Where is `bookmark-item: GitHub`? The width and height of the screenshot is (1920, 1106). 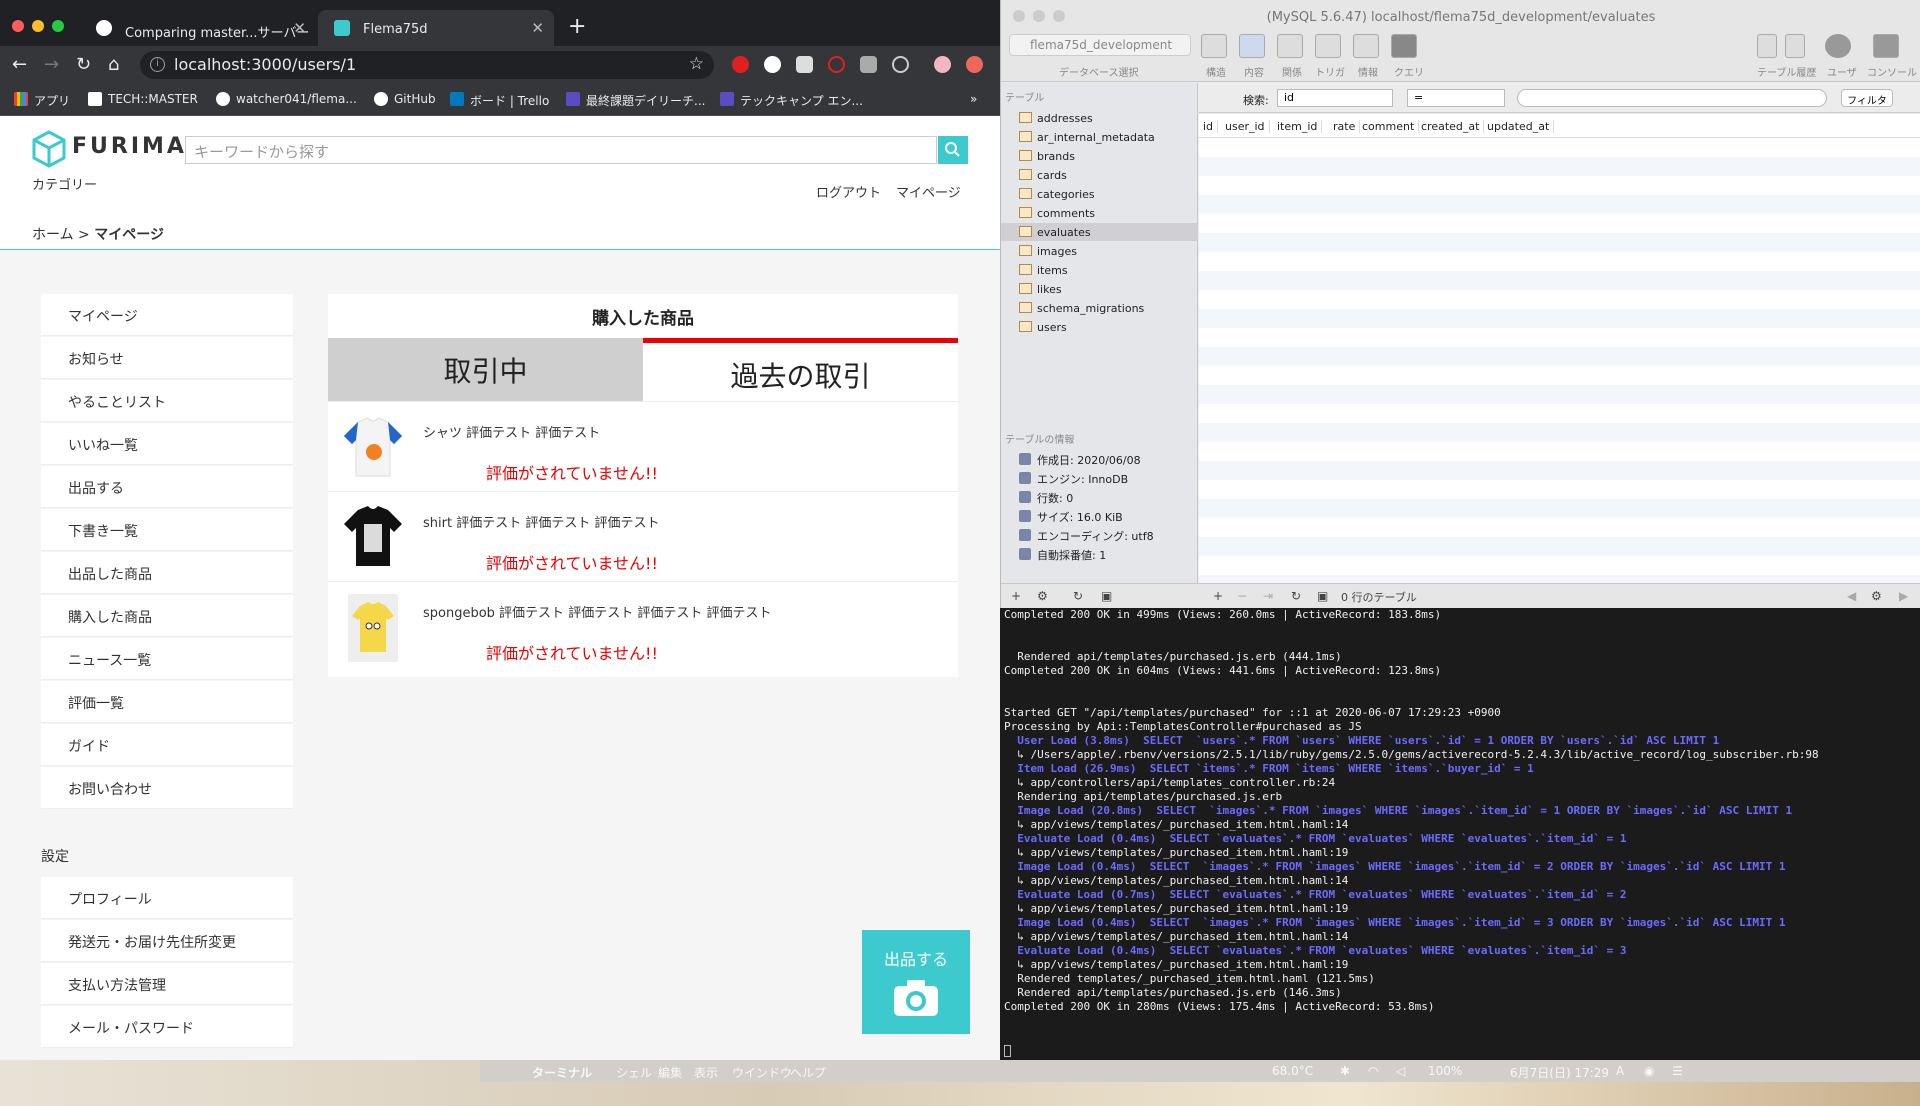 bookmark-item: GitHub is located at coordinates (405, 99).